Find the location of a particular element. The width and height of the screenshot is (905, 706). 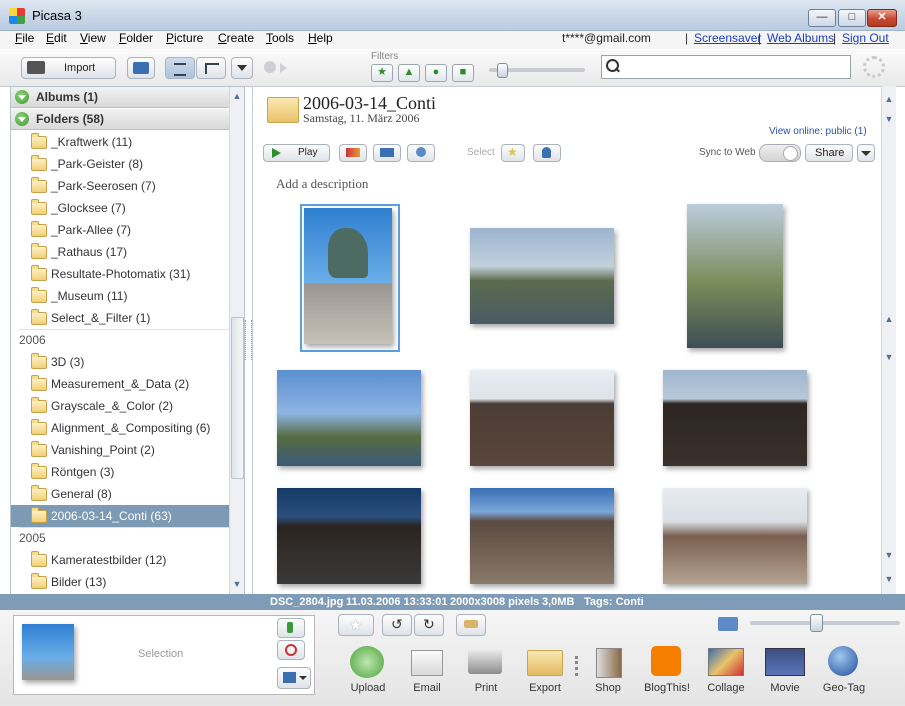

upload-button: Upload is located at coordinates (368, 670).